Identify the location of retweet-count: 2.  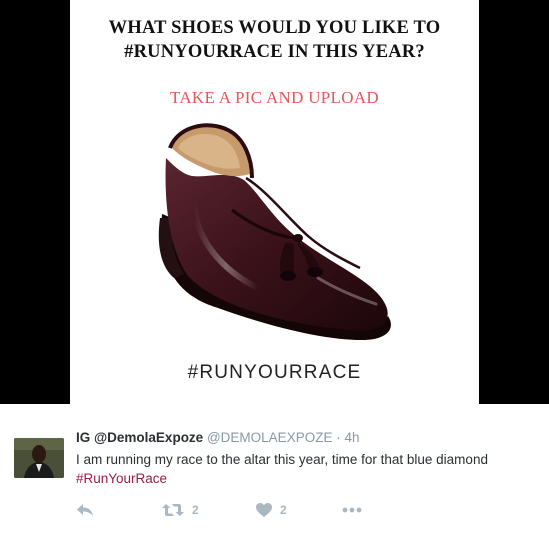
(195, 510).